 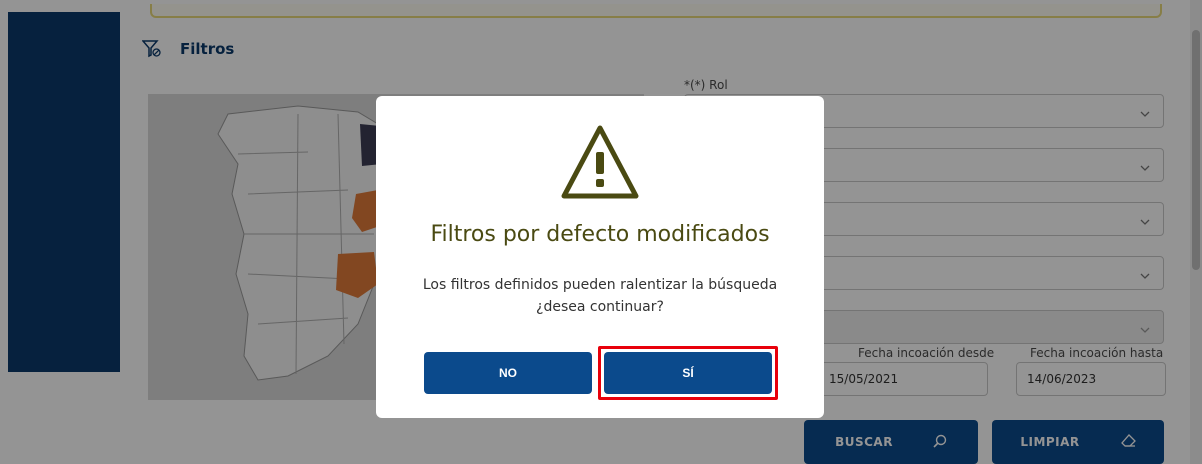 I want to click on no-button: NO, so click(x=508, y=373).